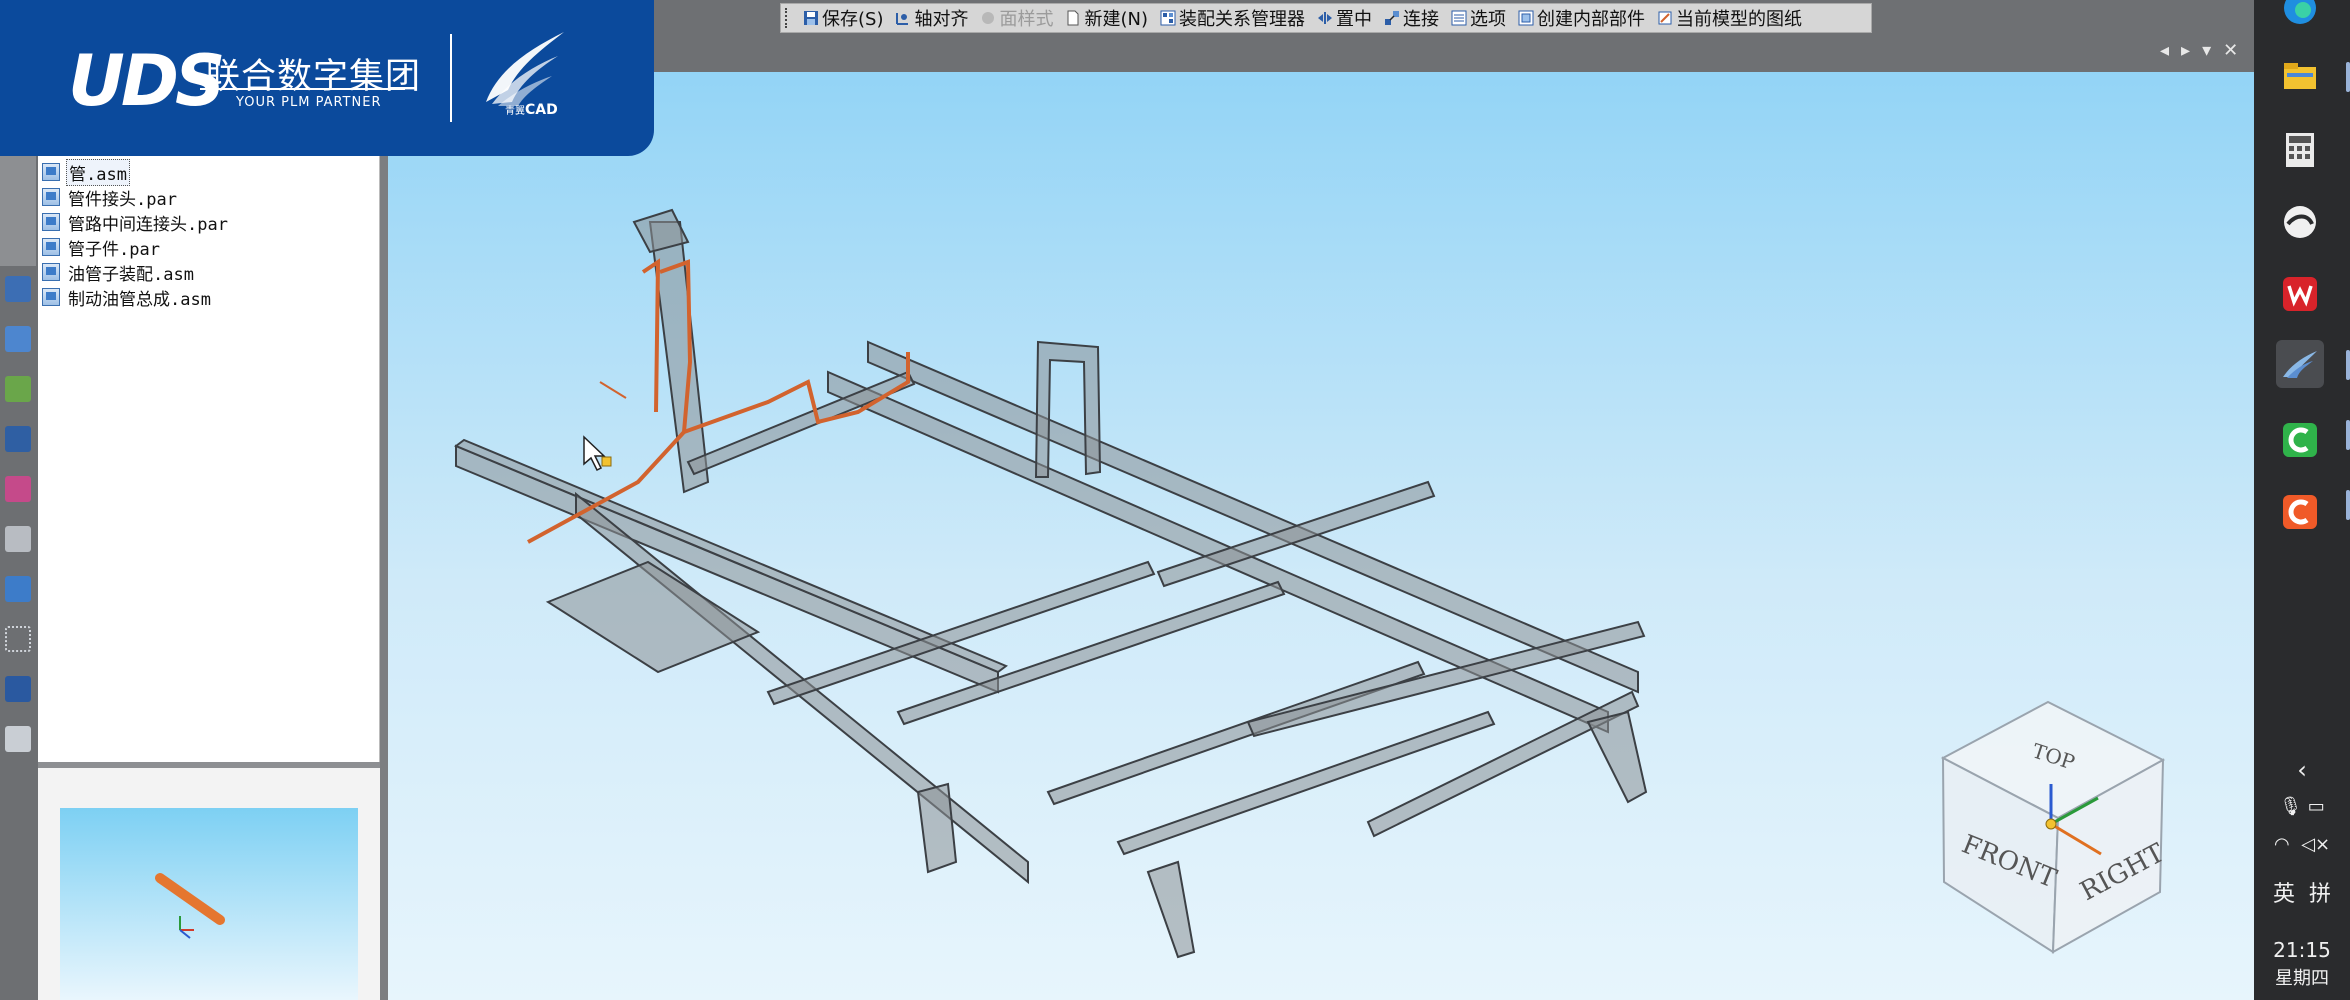 The width and height of the screenshot is (2350, 1000). I want to click on wifi-icon: ◠, so click(2282, 844).